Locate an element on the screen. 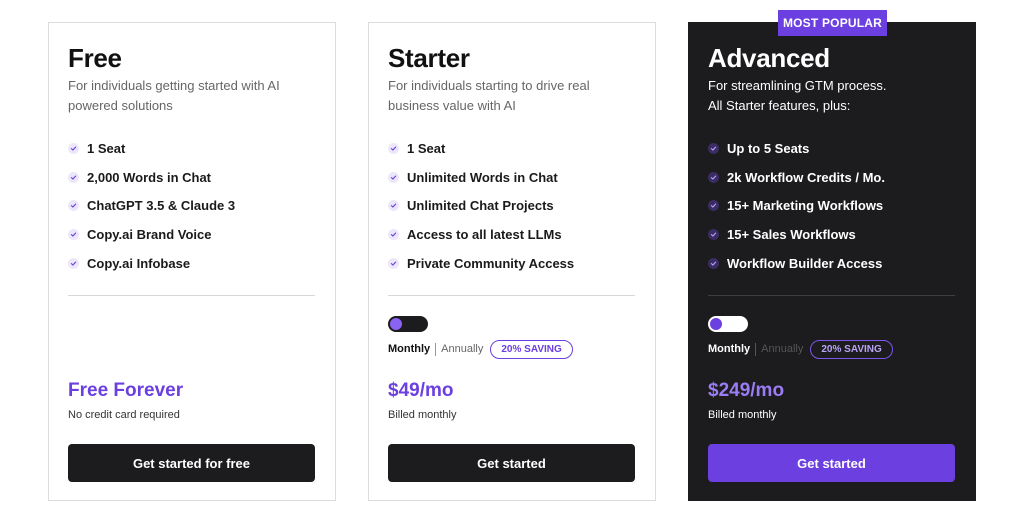 The height and width of the screenshot is (516, 1023). plan-price: Free Forever is located at coordinates (126, 390).